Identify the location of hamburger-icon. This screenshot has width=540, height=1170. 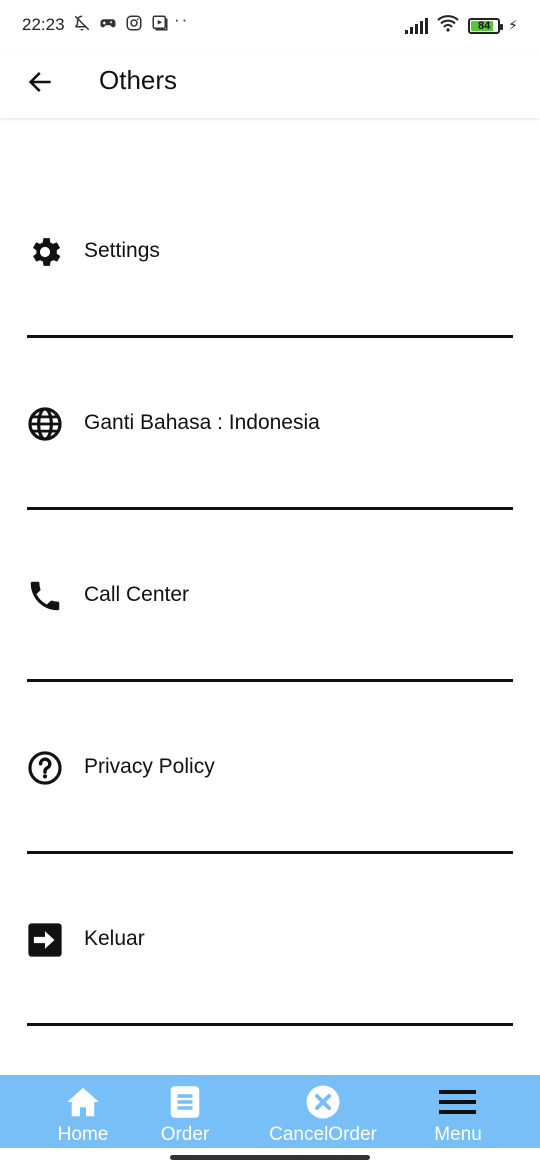
(458, 1102).